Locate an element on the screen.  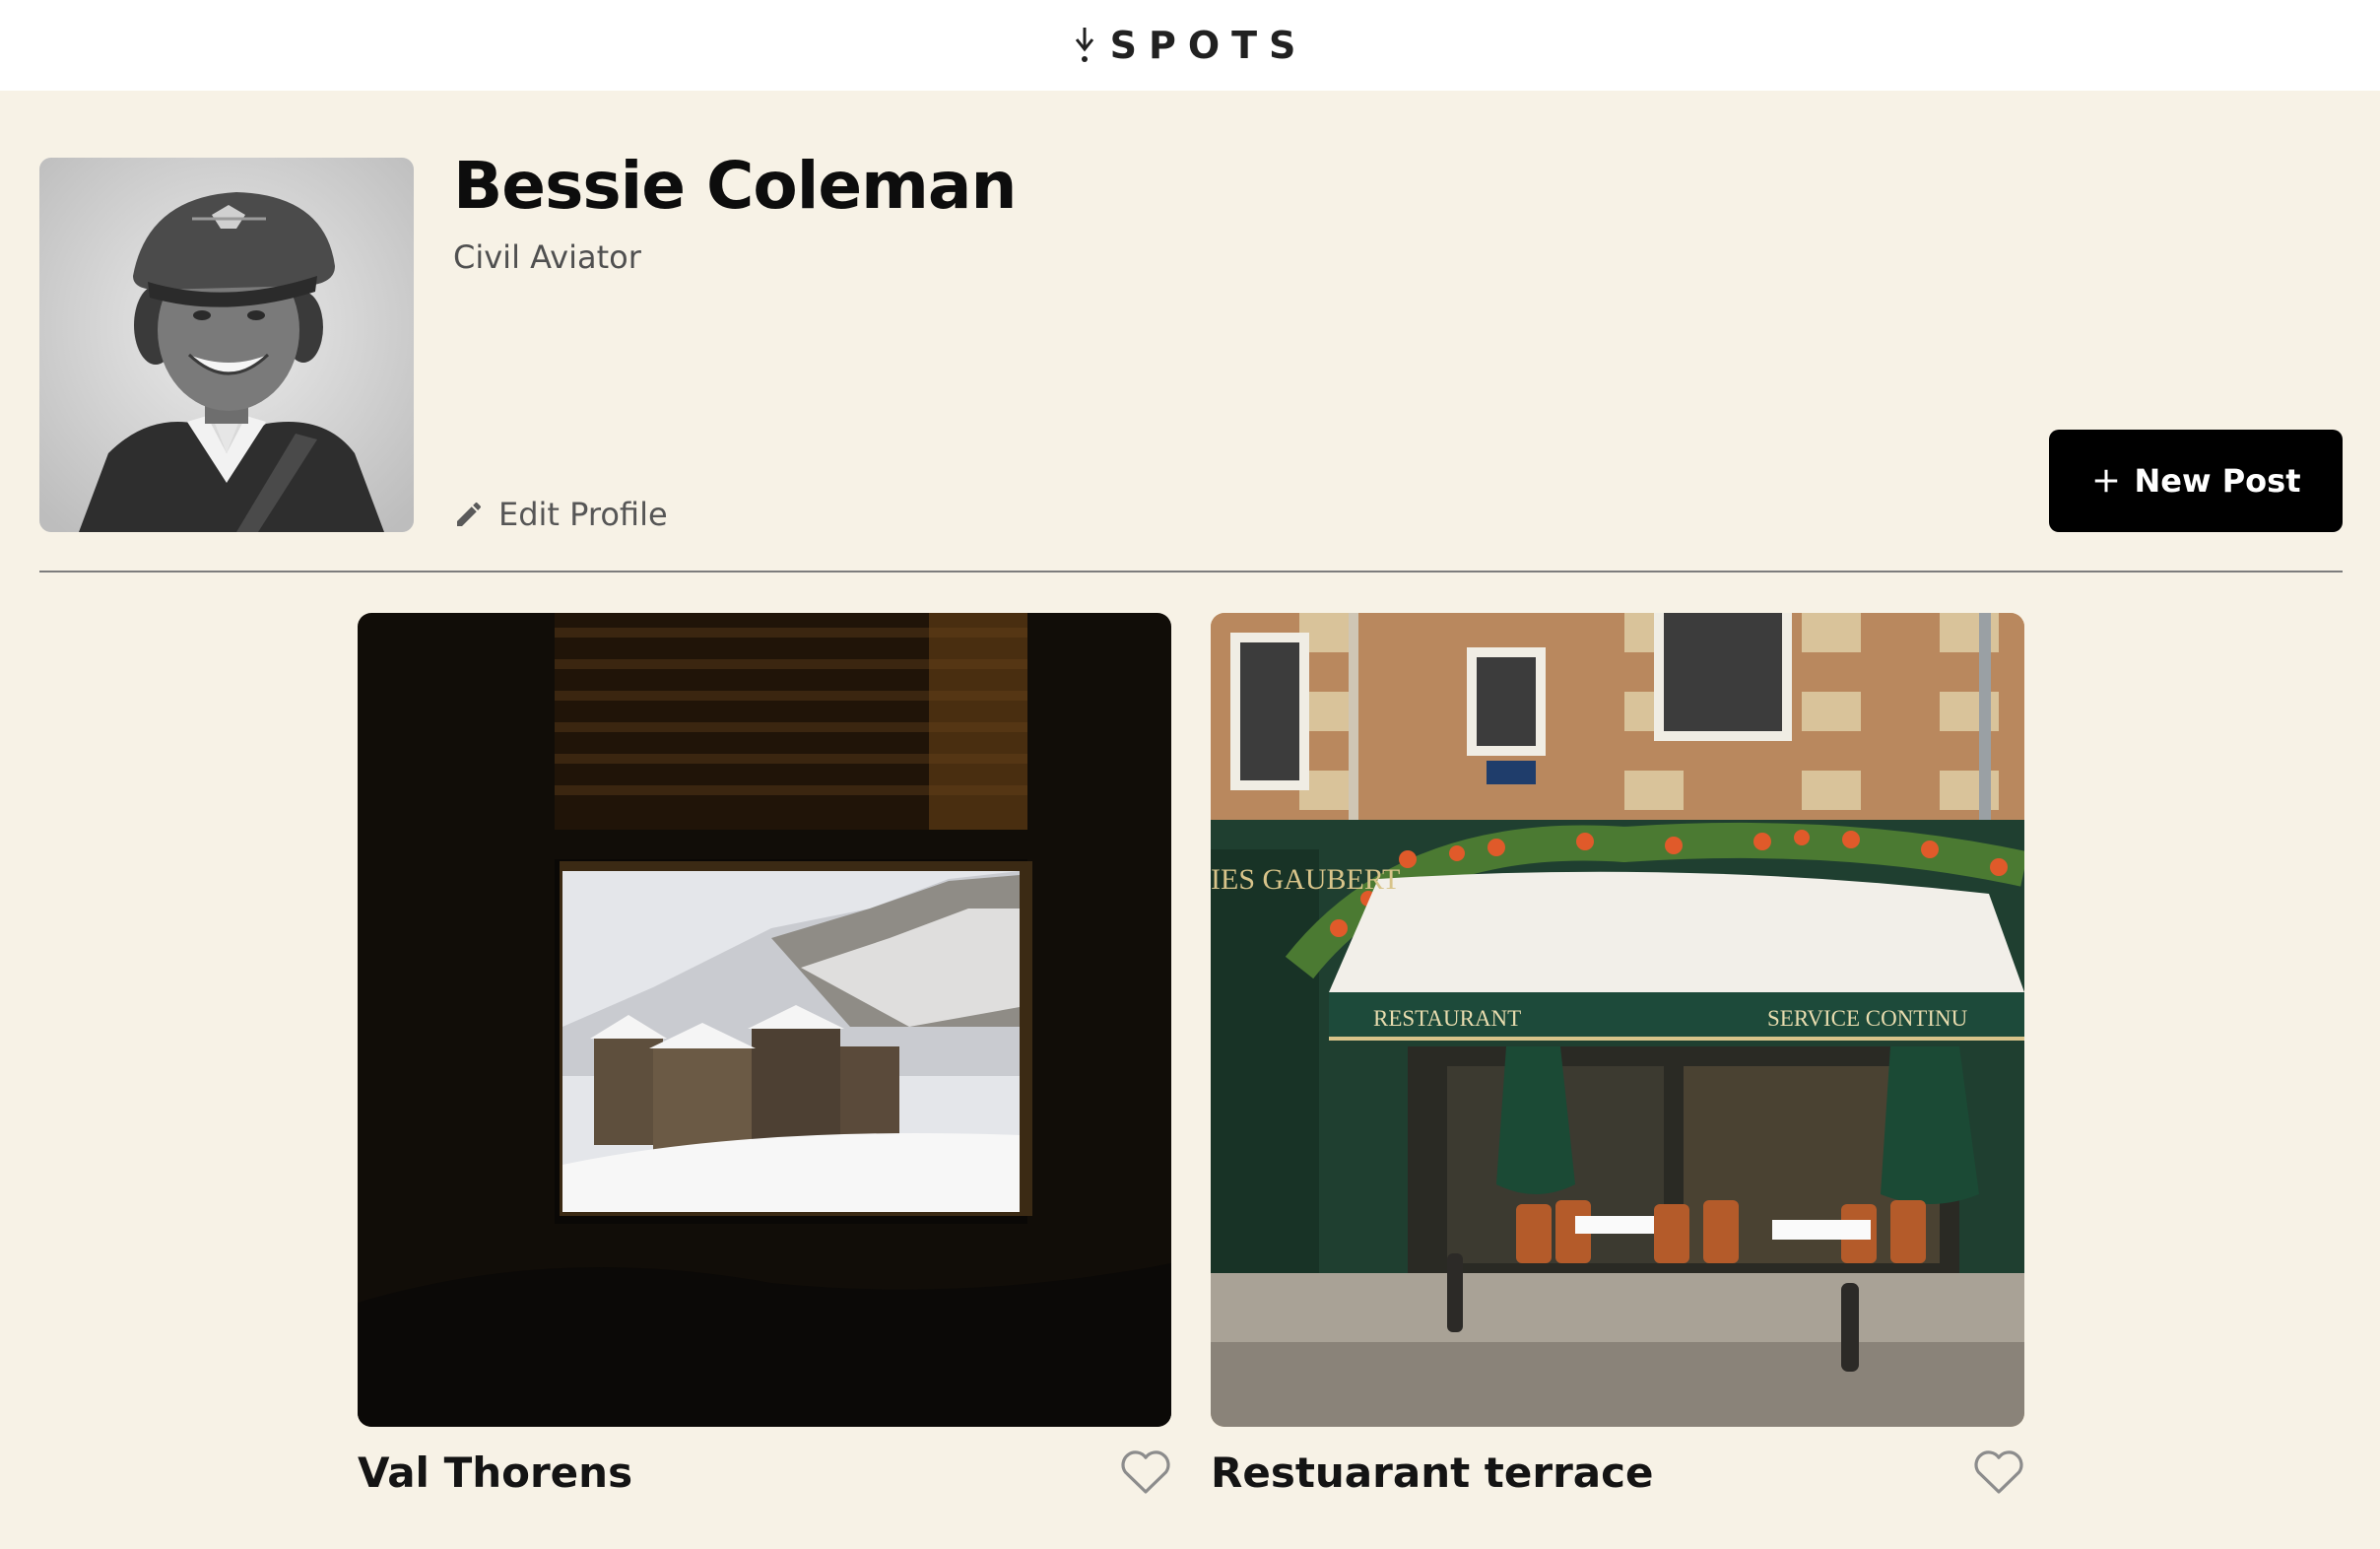
post-footer: Val Thorens is located at coordinates (764, 1474).